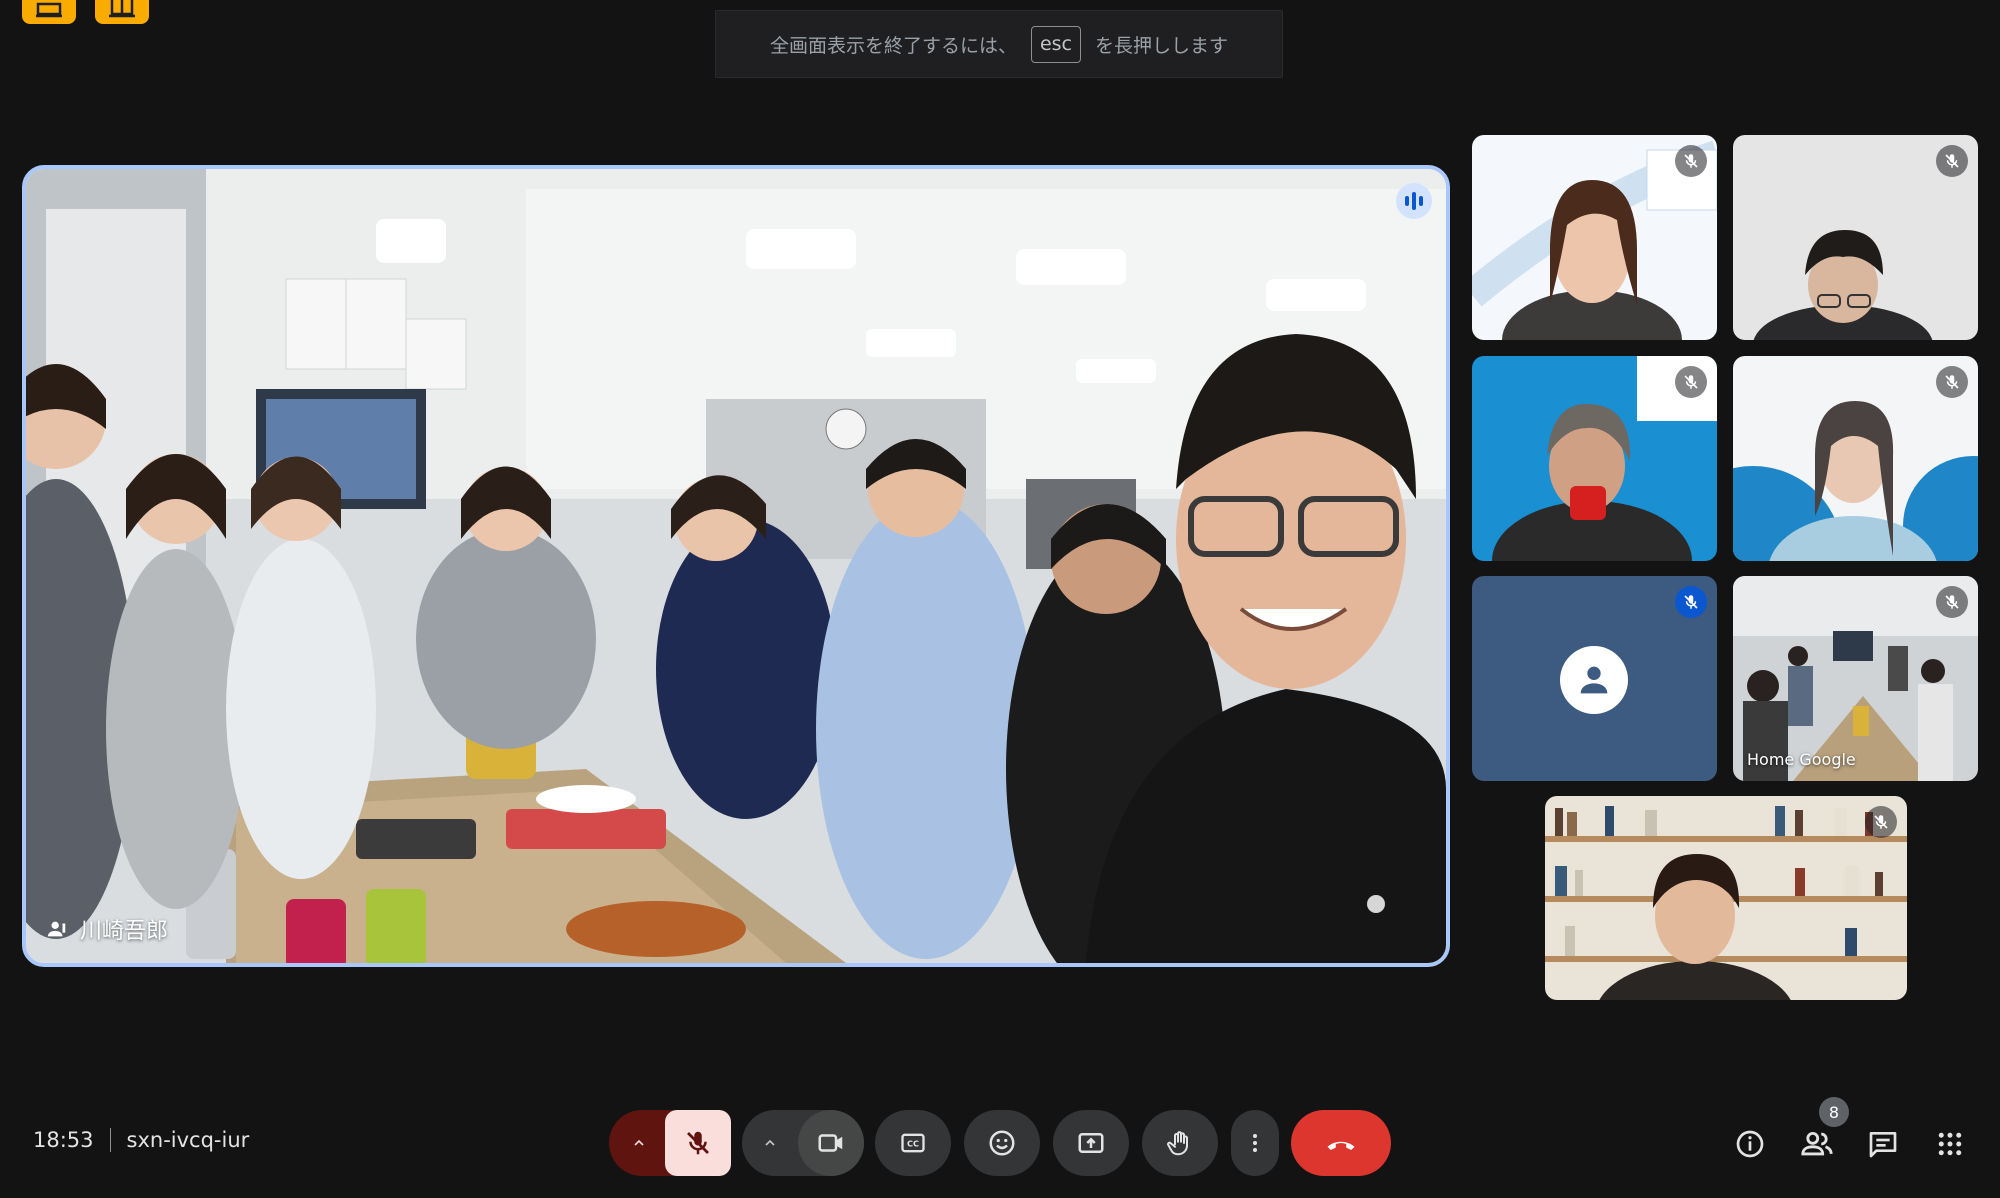  What do you see at coordinates (1834, 1112) in the screenshot?
I see `participants-count-badge: 8` at bounding box center [1834, 1112].